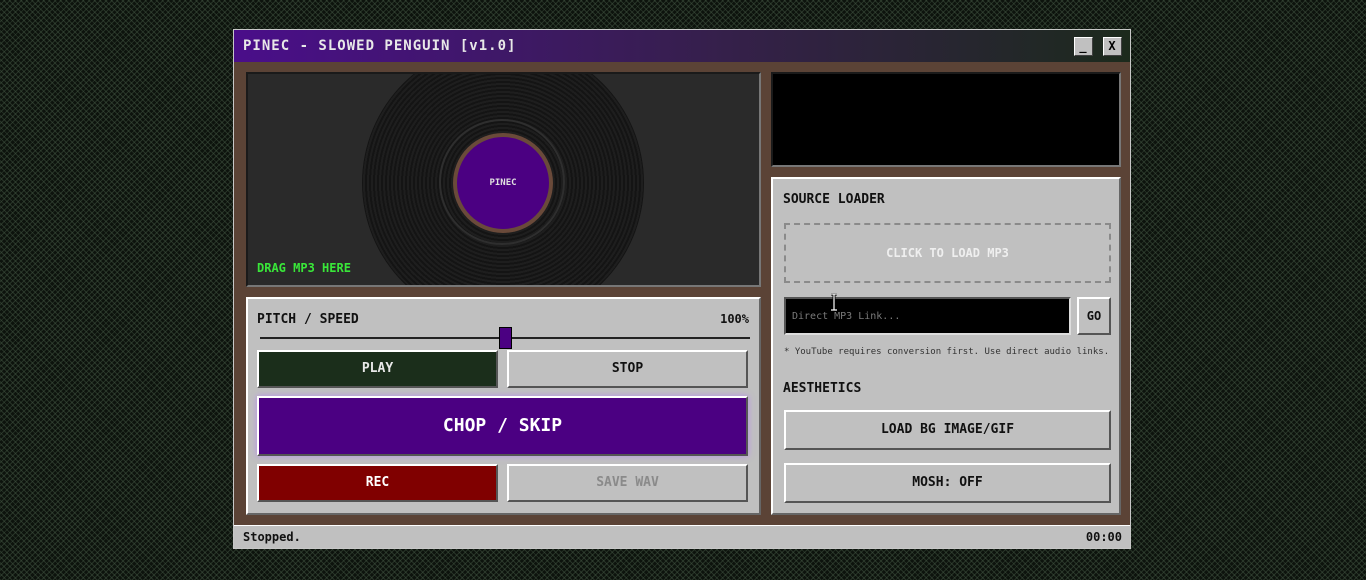 The image size is (1366, 580). I want to click on vinyl-drop-area: PINEC DRAG MP3 HERE, so click(503, 179).